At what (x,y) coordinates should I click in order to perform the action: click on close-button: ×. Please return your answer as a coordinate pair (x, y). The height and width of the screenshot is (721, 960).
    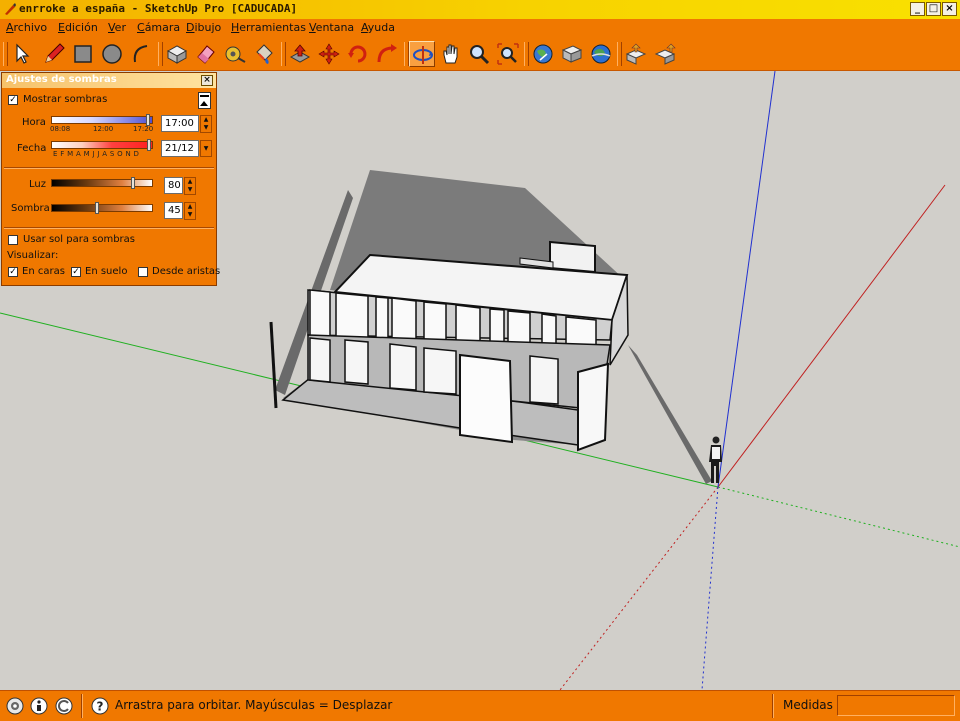
    Looking at the image, I should click on (949, 9).